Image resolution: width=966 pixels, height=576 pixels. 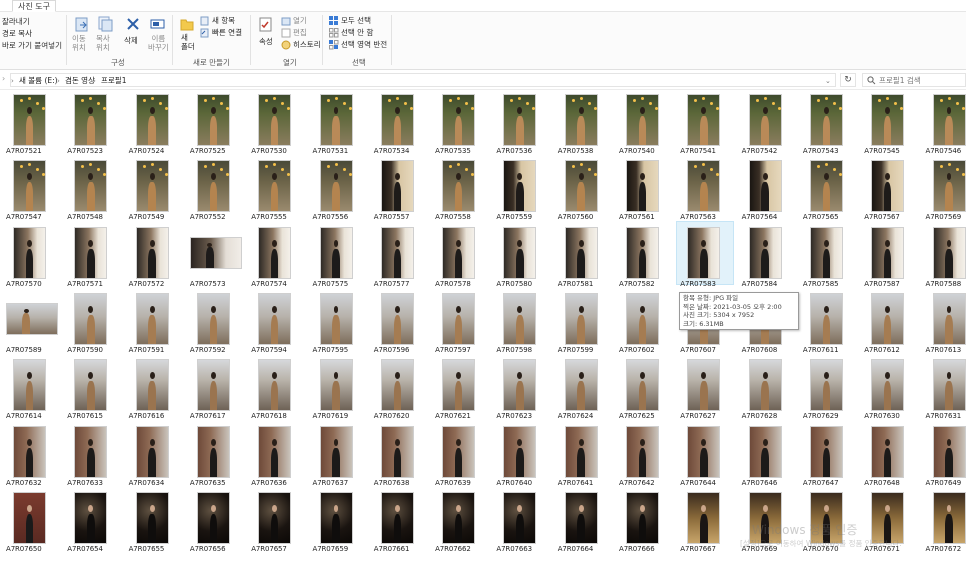 I want to click on tab-picture-tools: 사진 도구, so click(x=34, y=6).